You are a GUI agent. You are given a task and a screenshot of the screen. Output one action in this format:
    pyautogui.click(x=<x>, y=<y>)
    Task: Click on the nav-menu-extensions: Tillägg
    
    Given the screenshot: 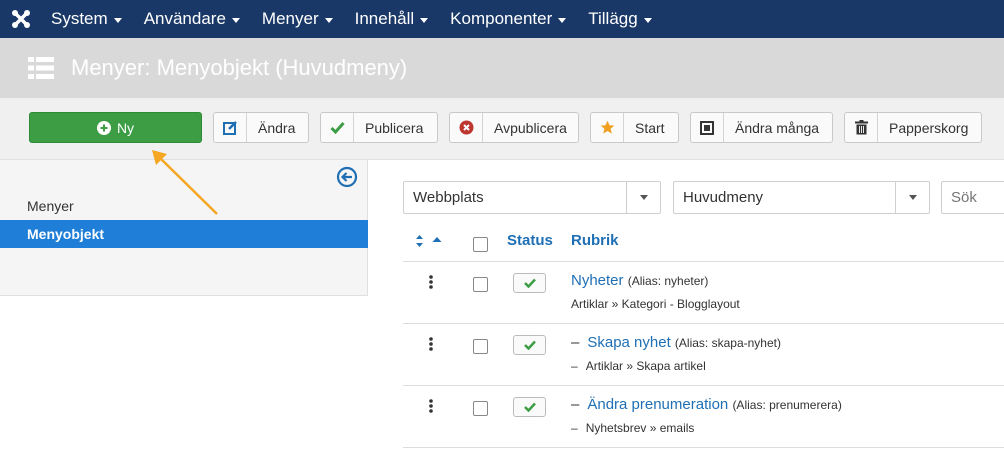 What is the action you would take?
    pyautogui.click(x=619, y=19)
    